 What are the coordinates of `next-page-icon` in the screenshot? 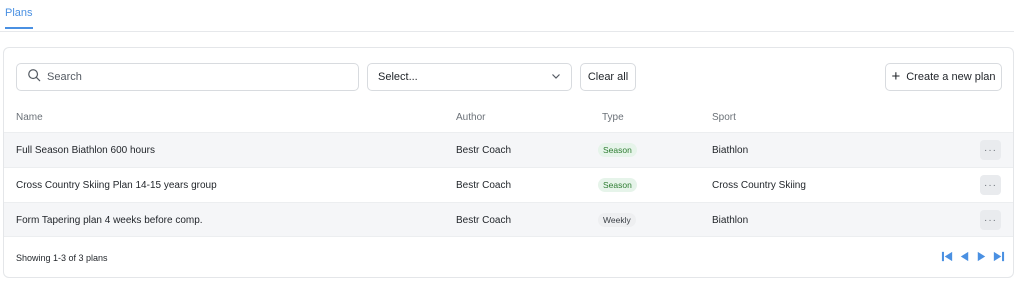 It's located at (981, 259).